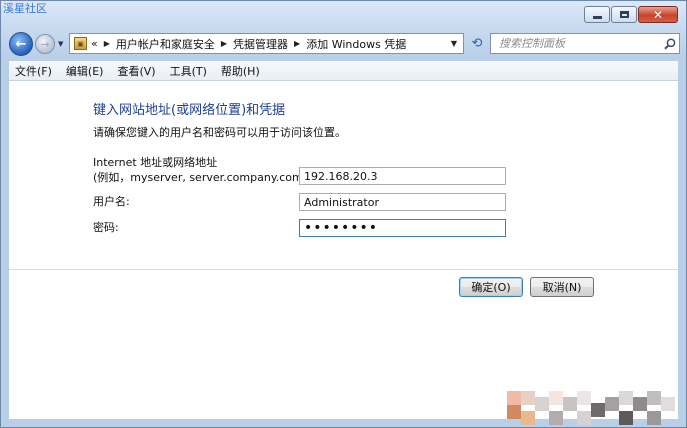 This screenshot has height=428, width=687. Describe the element at coordinates (402, 228) in the screenshot. I see `password-input` at that location.